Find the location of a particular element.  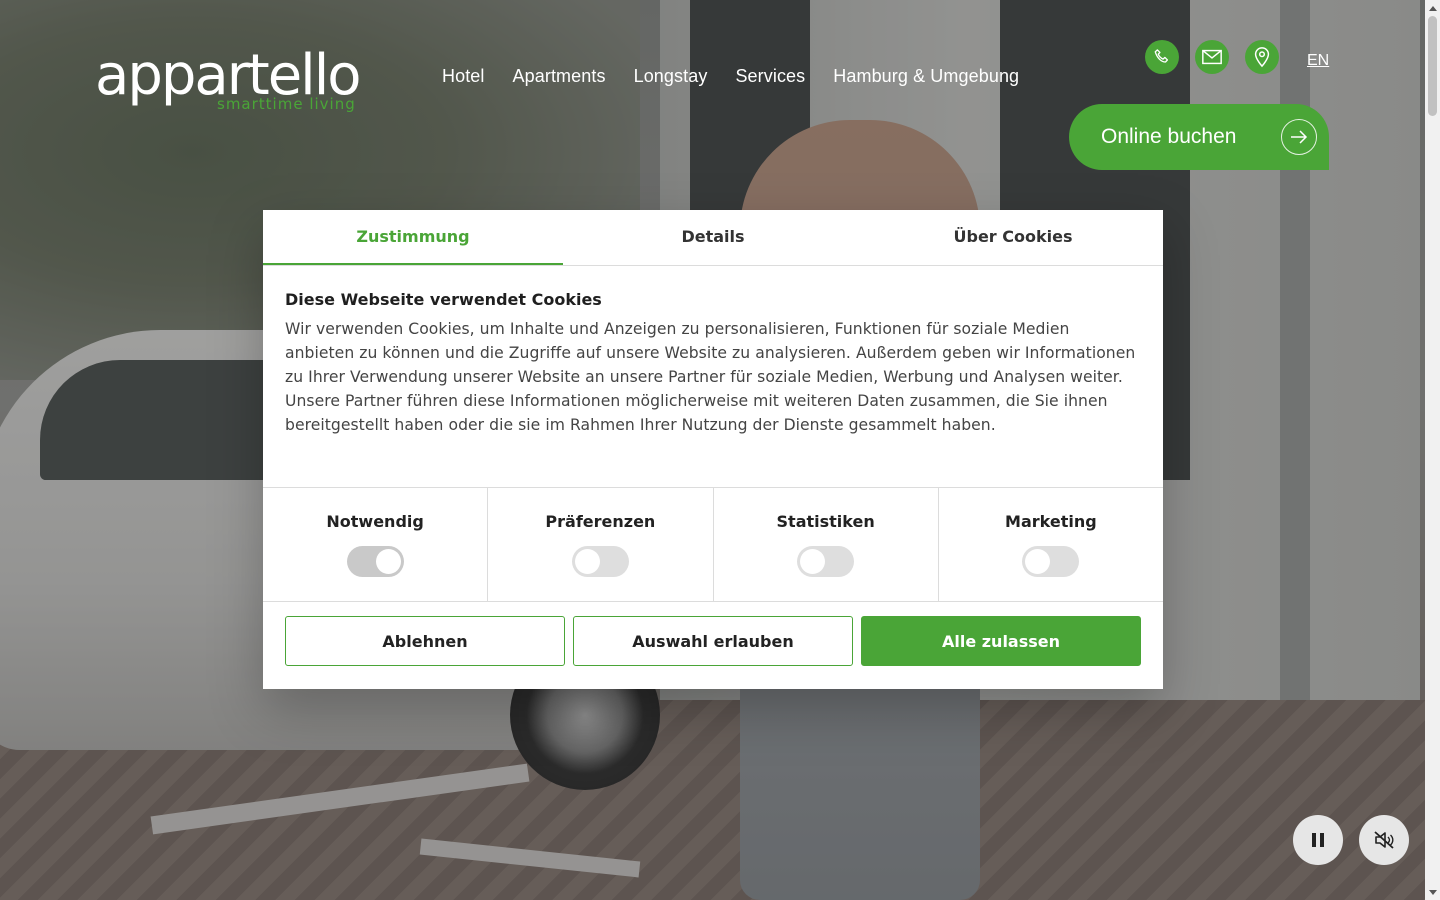

nav-item-longstay: Longstay is located at coordinates (671, 76).